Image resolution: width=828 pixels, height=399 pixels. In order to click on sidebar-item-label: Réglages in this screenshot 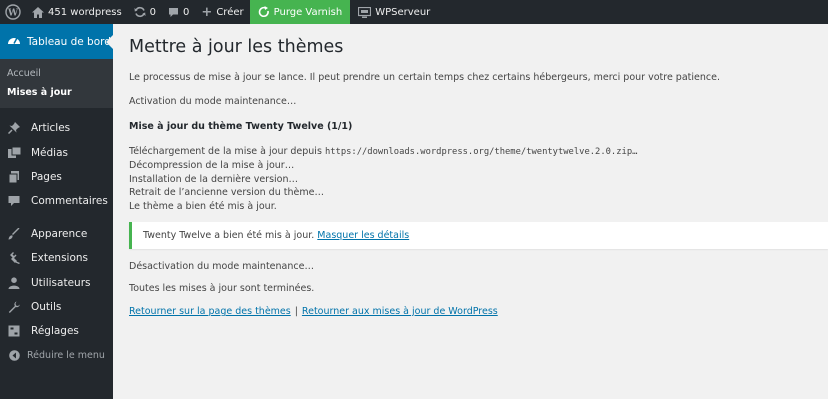, I will do `click(55, 331)`.